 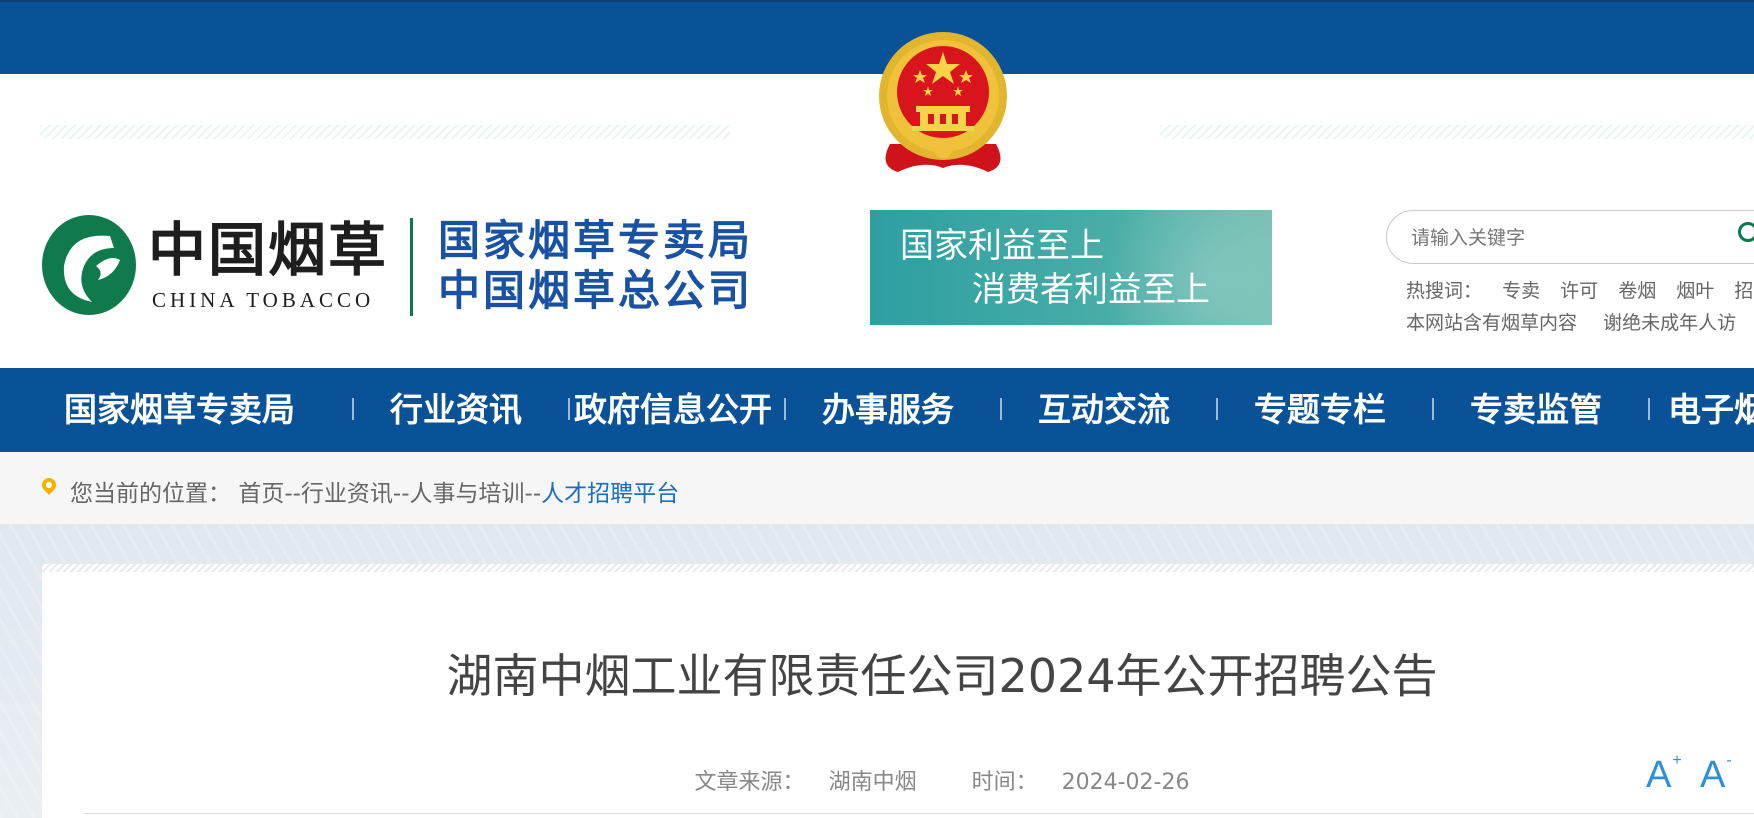 What do you see at coordinates (268, 250) in the screenshot?
I see `logo-chinese-text: 中国烟草` at bounding box center [268, 250].